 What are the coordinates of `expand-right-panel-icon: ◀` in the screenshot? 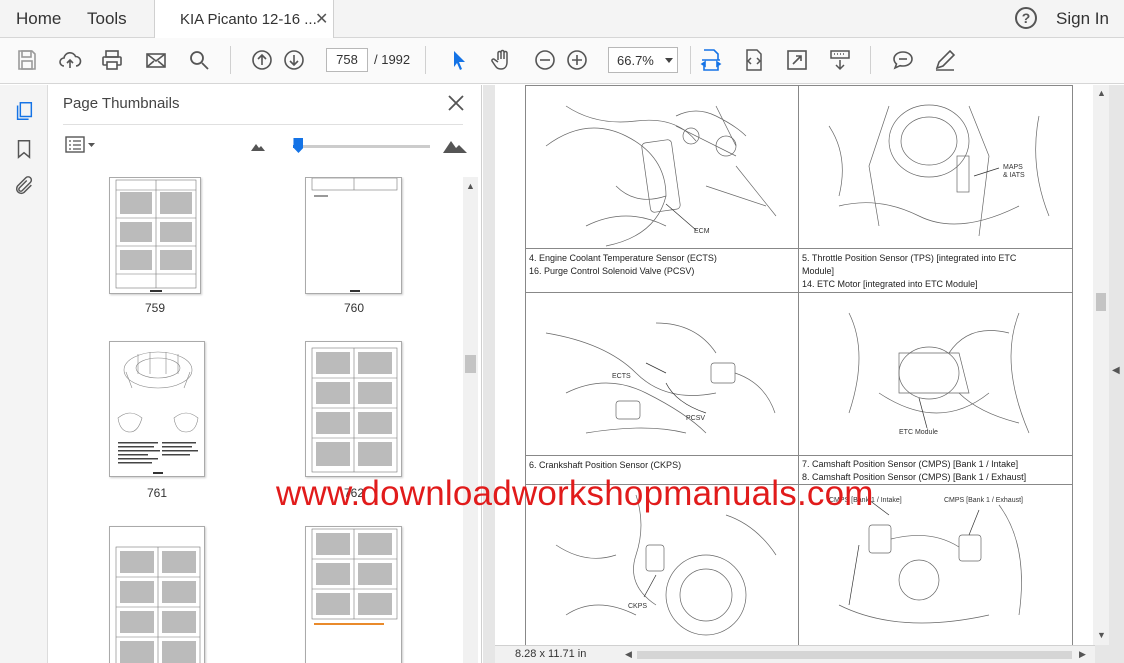 It's located at (1116, 370).